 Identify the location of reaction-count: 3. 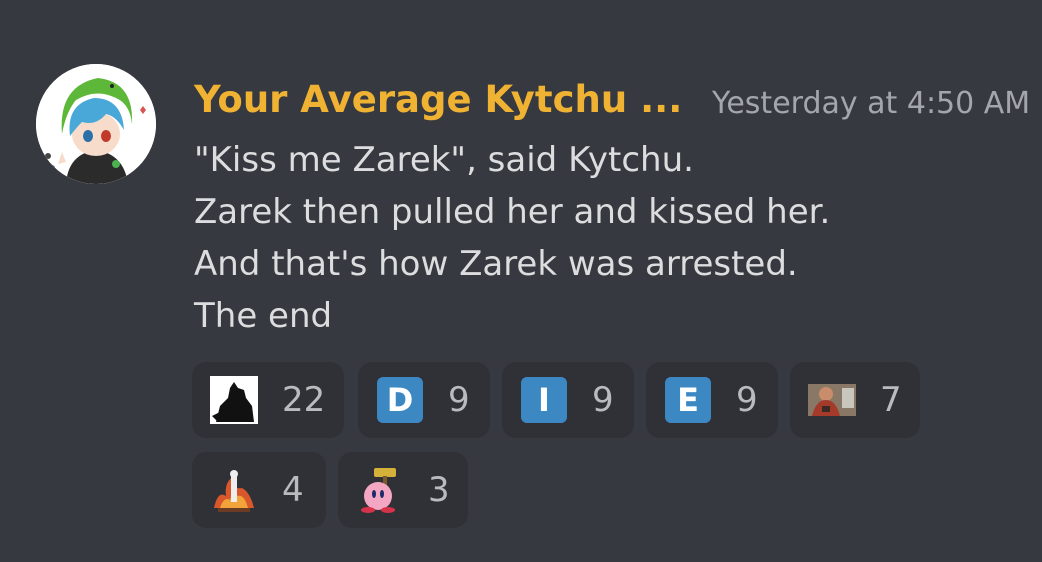
(439, 490).